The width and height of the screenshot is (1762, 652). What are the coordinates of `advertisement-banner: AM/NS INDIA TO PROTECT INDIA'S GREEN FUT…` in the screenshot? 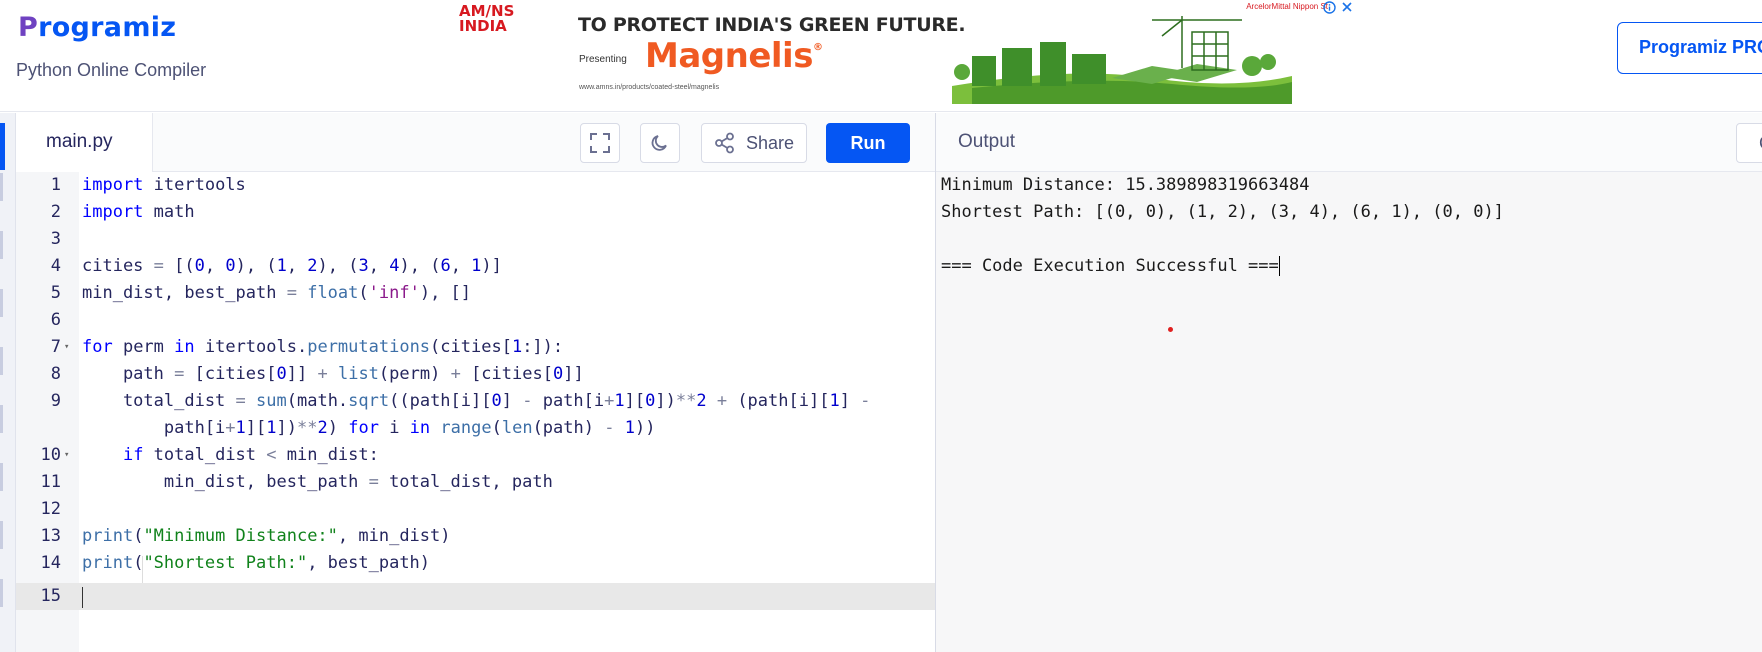 It's located at (901, 52).